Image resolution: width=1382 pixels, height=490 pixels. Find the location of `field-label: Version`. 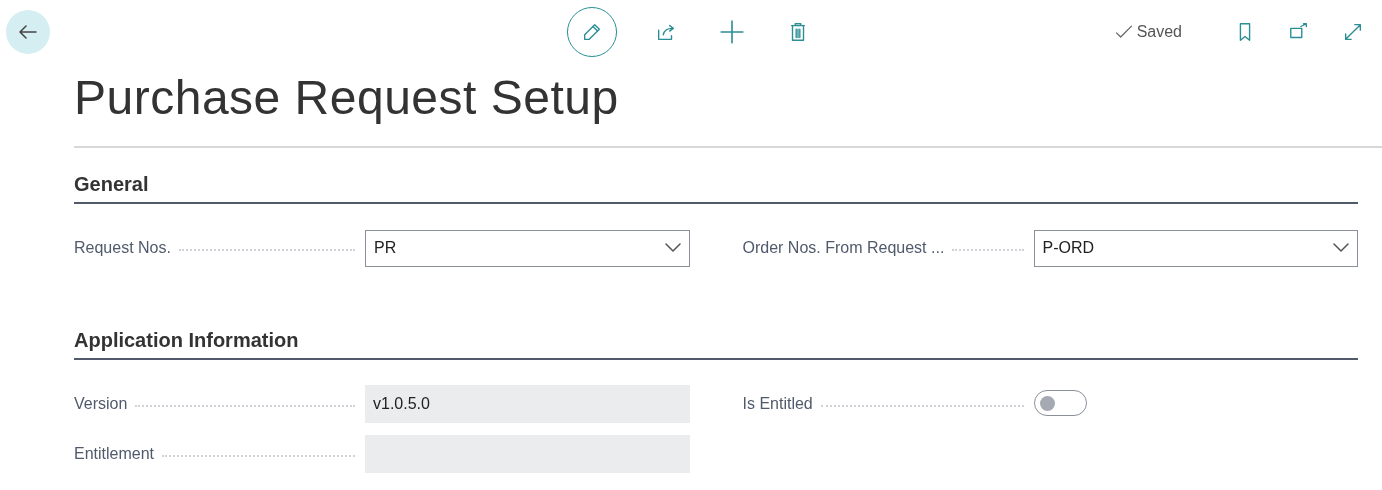

field-label: Version is located at coordinates (101, 404).